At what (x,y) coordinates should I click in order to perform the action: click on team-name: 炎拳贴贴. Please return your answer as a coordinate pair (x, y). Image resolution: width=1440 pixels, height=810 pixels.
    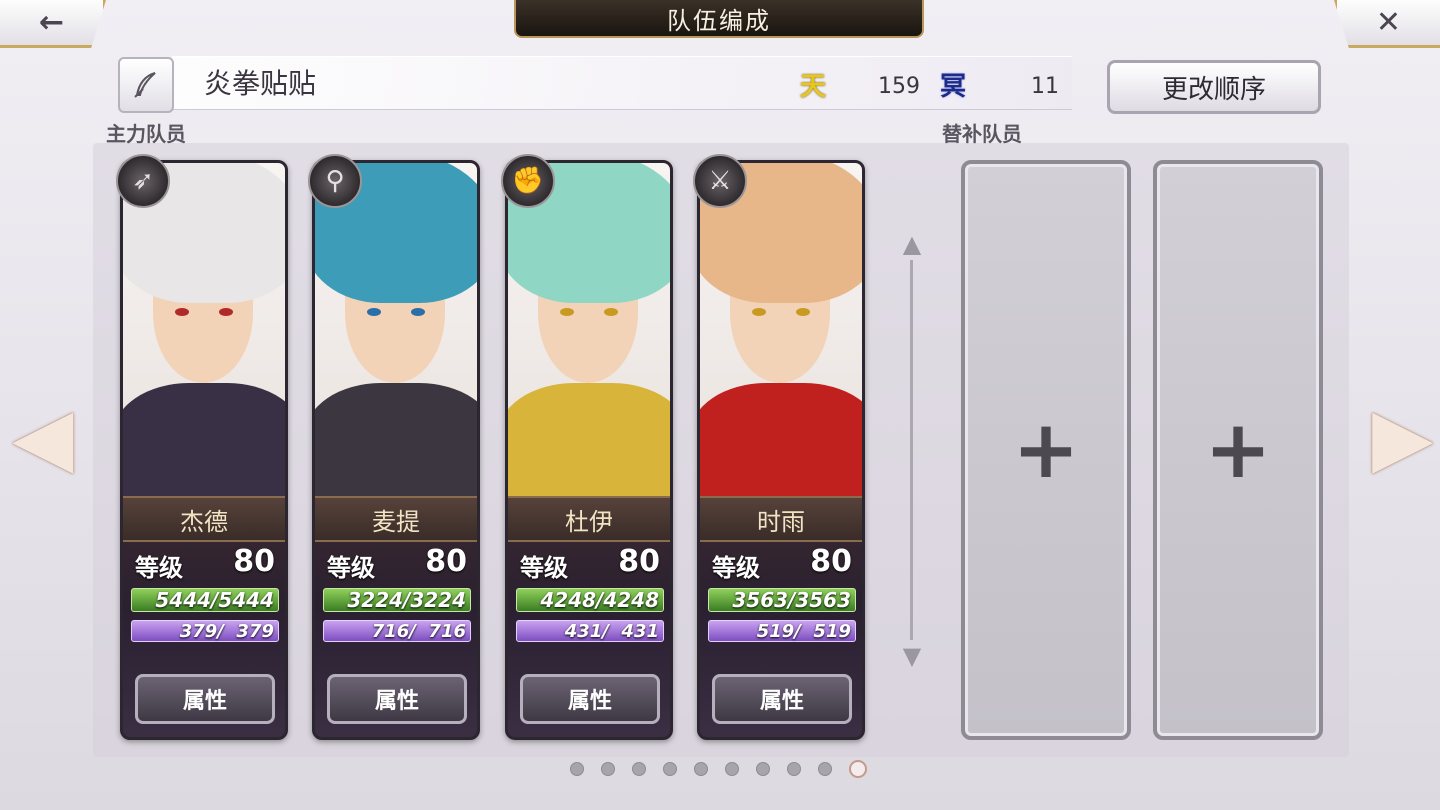
    Looking at the image, I should click on (260, 83).